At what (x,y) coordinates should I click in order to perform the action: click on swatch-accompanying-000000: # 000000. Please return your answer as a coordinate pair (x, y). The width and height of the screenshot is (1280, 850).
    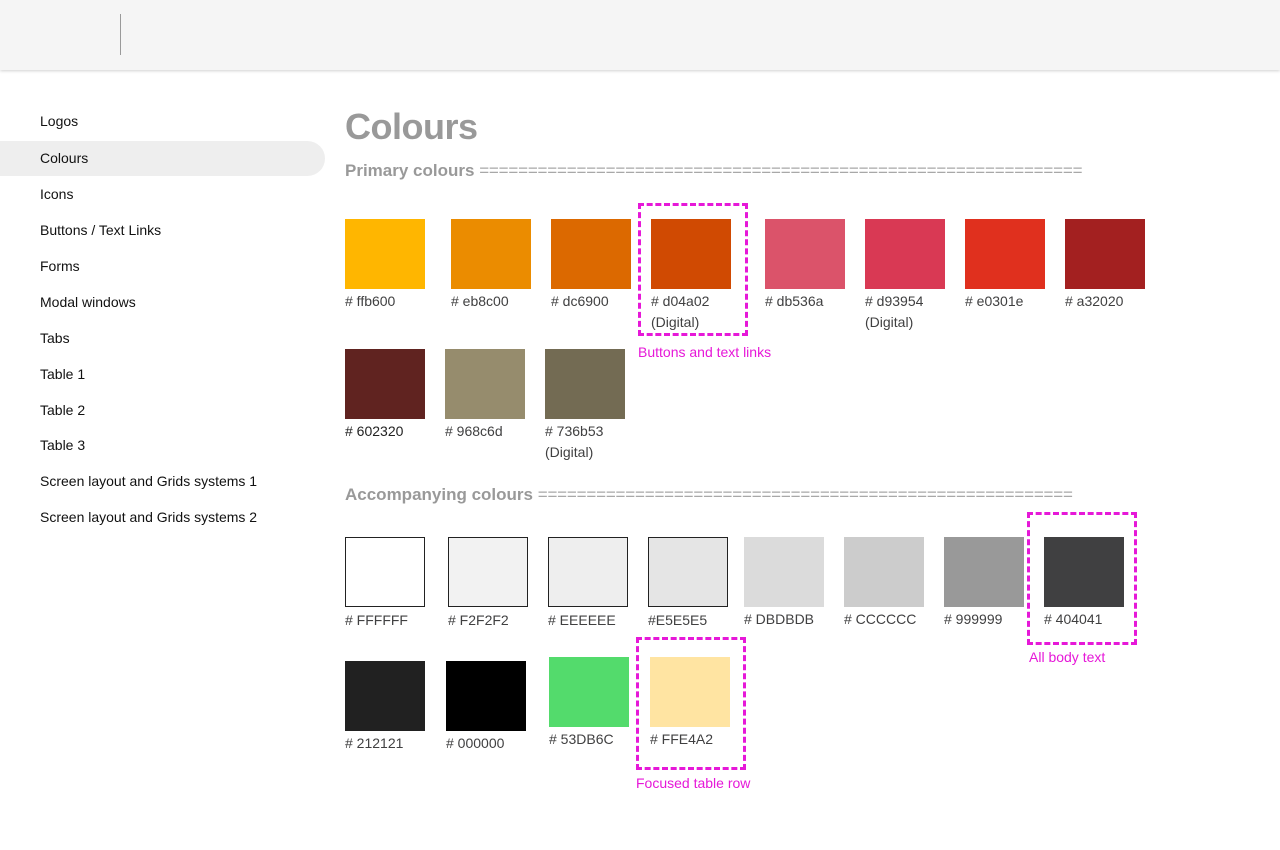
    Looking at the image, I should click on (486, 706).